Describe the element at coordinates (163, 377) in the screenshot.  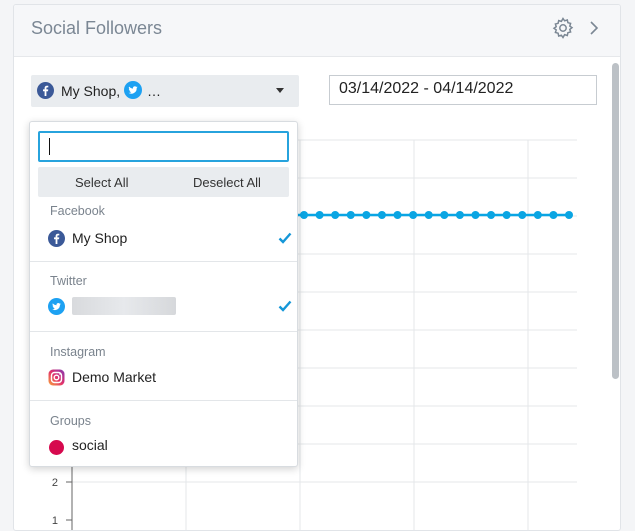
I see `list-item-demo-market: Demo Market` at that location.